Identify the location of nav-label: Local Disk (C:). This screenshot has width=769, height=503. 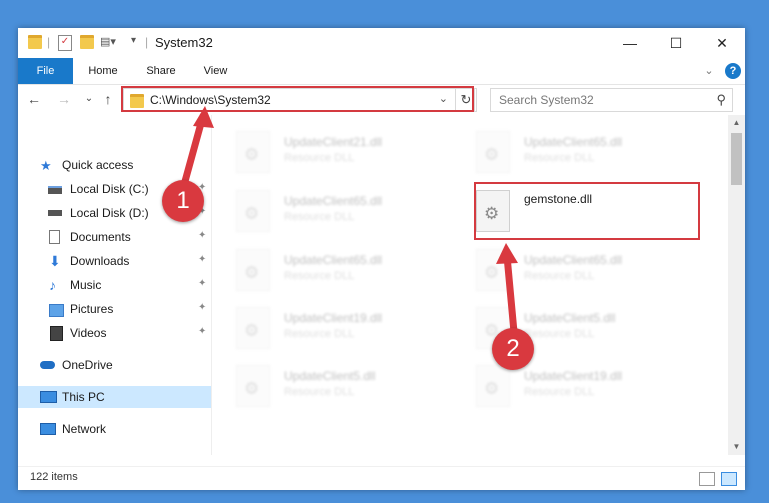
(109, 189).